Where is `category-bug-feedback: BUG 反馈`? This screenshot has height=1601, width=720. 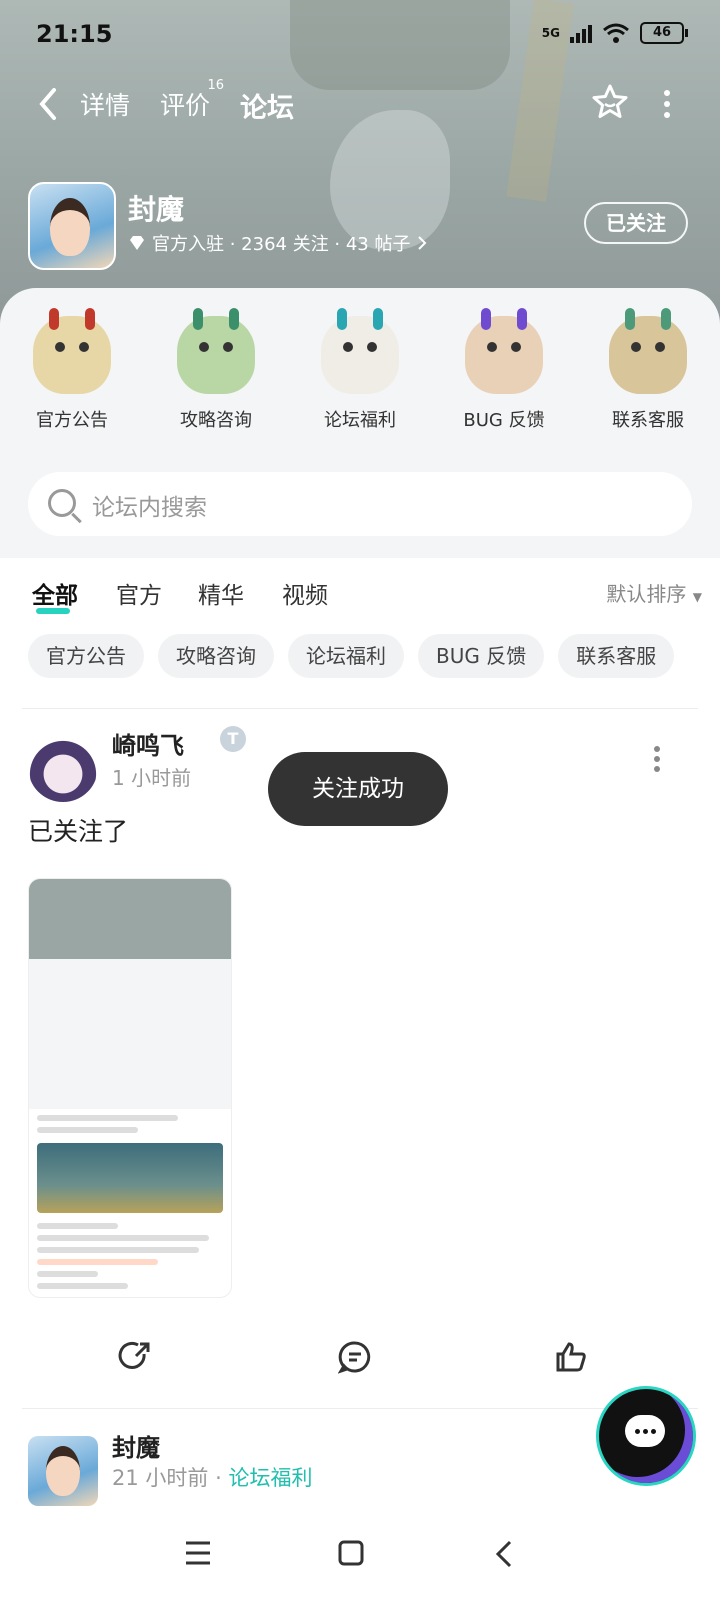
category-bug-feedback: BUG 反馈 is located at coordinates (504, 370).